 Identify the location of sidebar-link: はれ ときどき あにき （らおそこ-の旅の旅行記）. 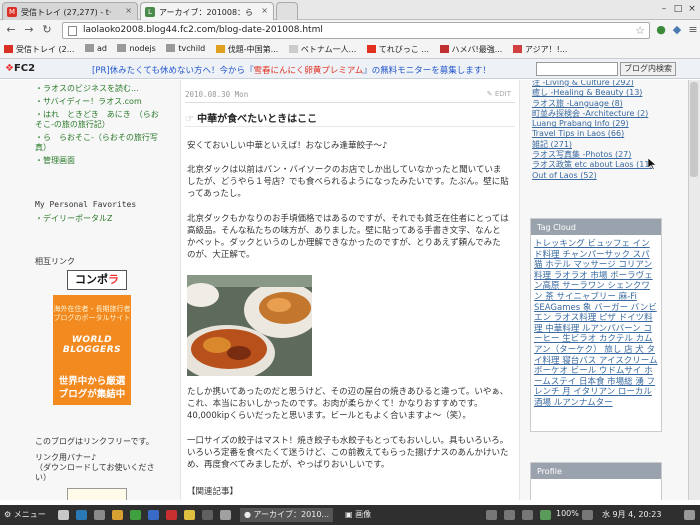
(97, 120).